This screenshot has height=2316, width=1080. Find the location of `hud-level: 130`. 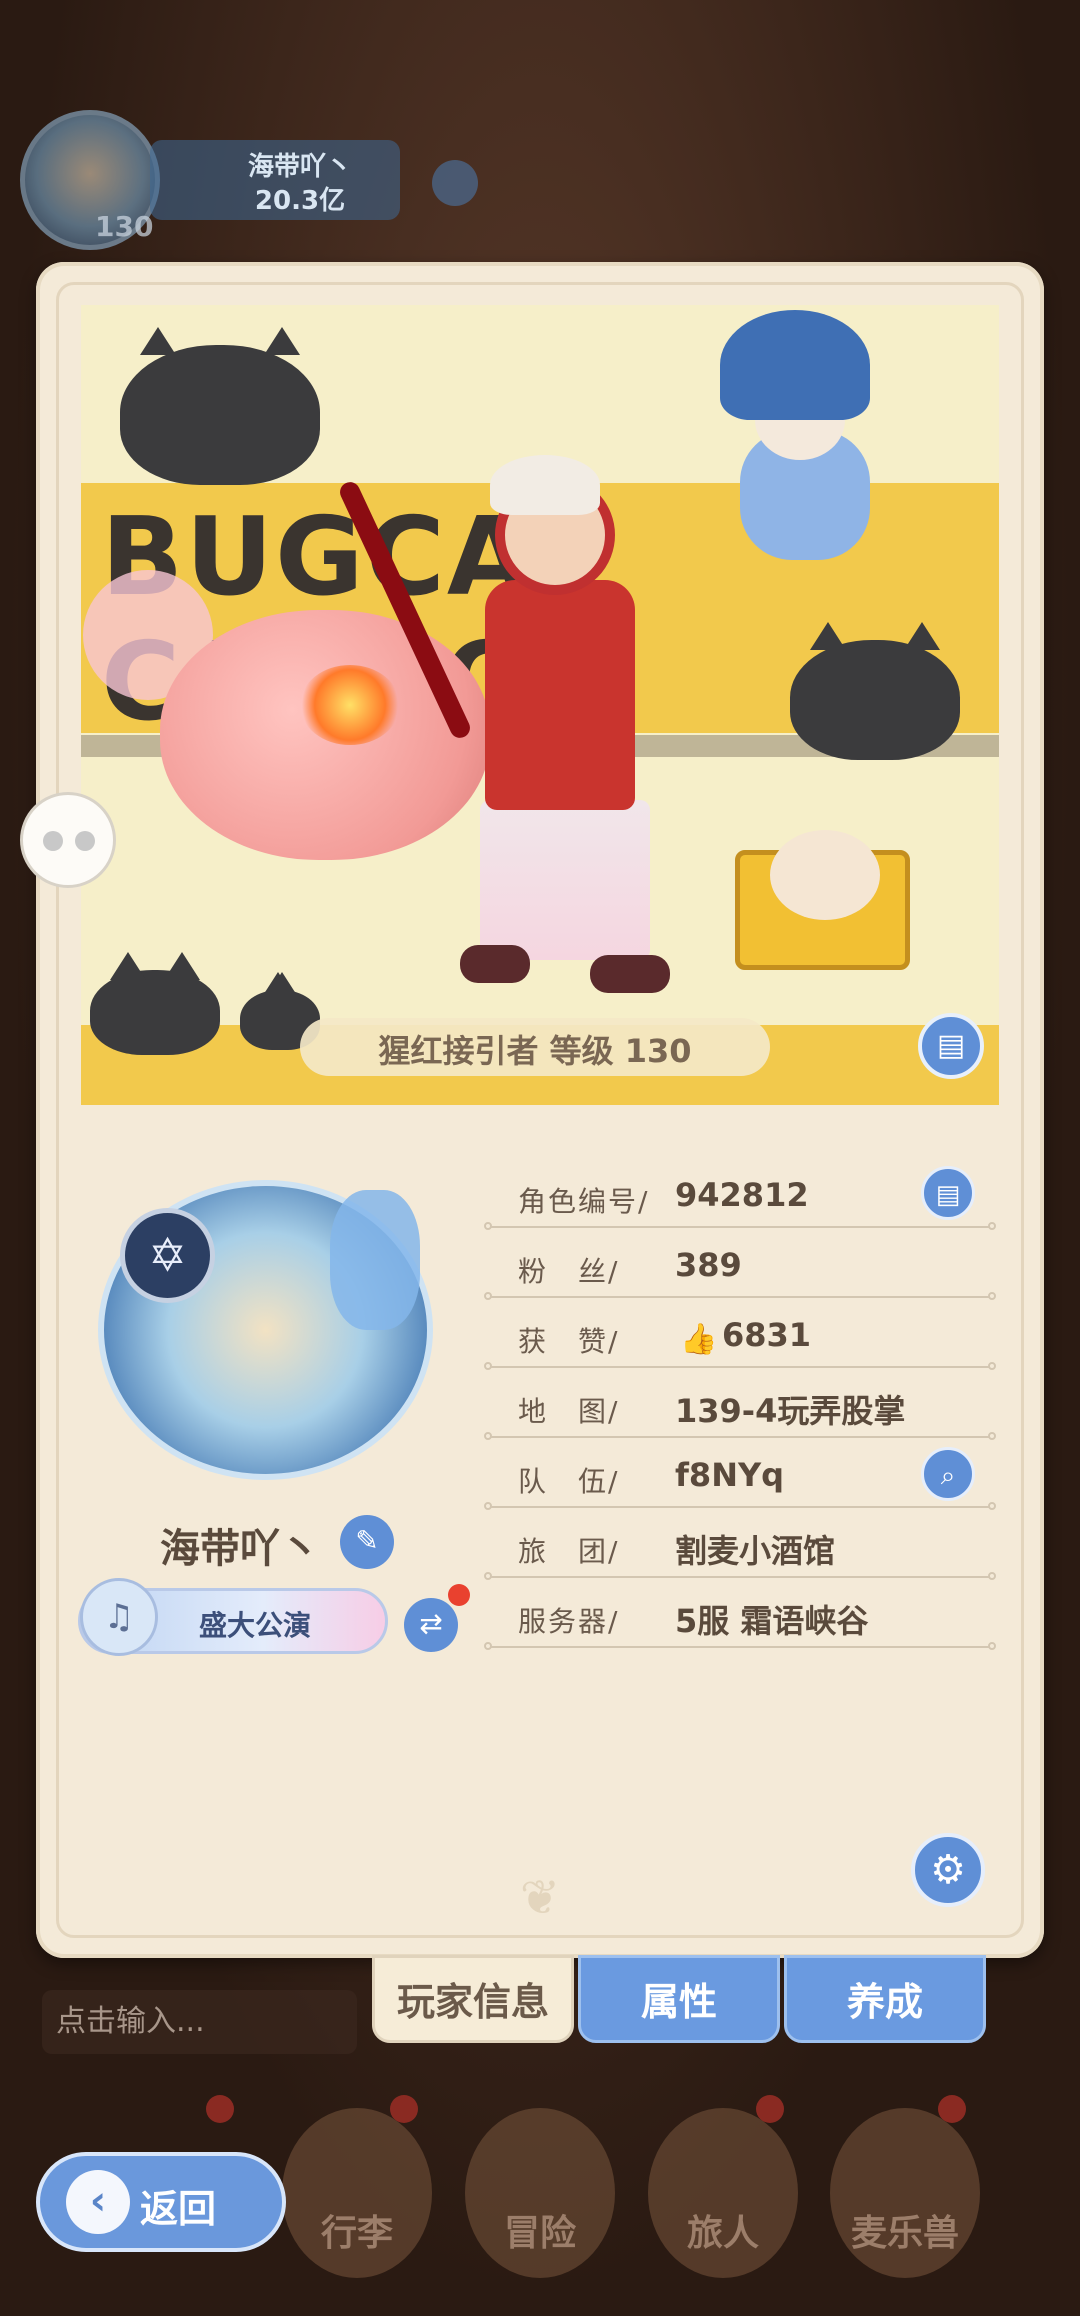

hud-level: 130 is located at coordinates (124, 226).